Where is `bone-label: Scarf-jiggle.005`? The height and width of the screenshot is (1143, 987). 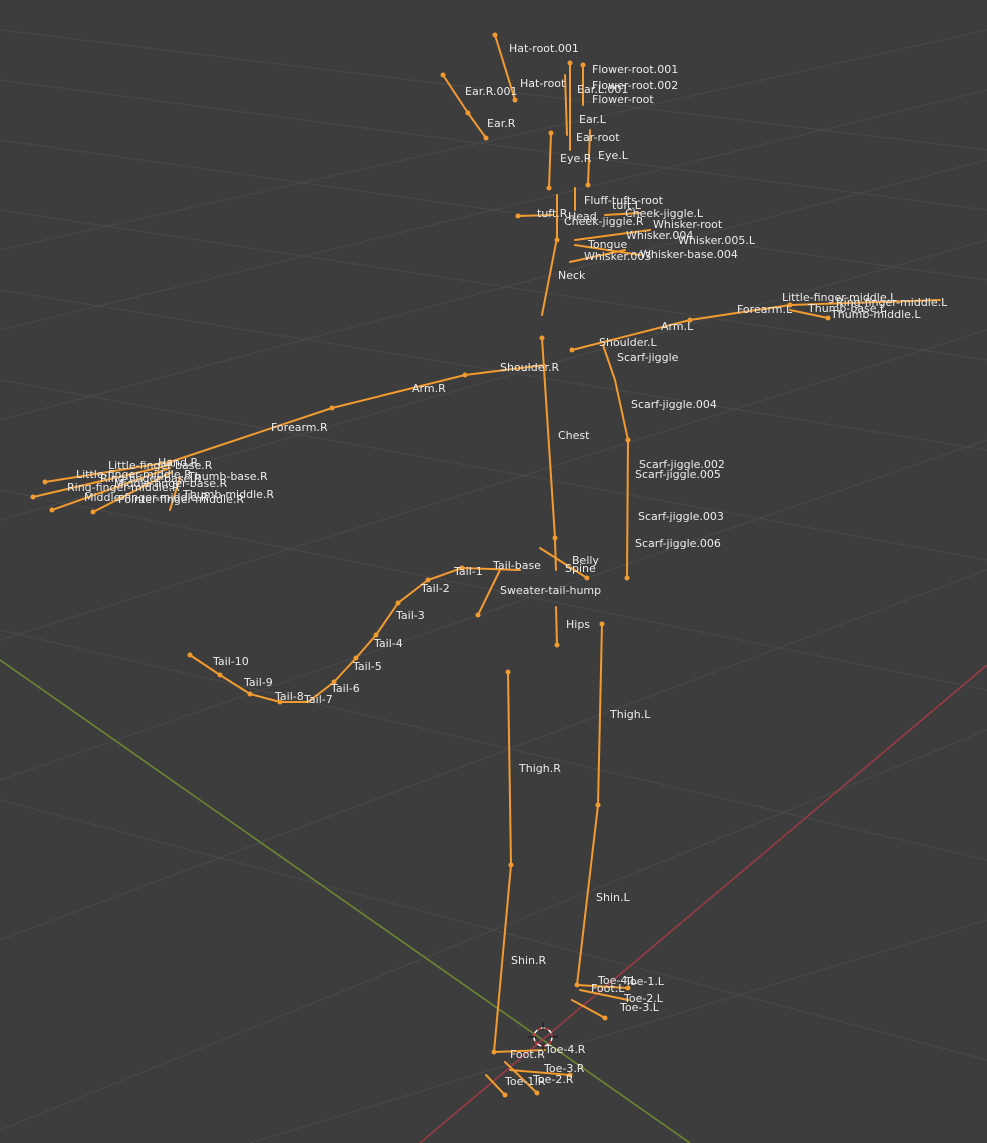
bone-label: Scarf-jiggle.005 is located at coordinates (678, 474).